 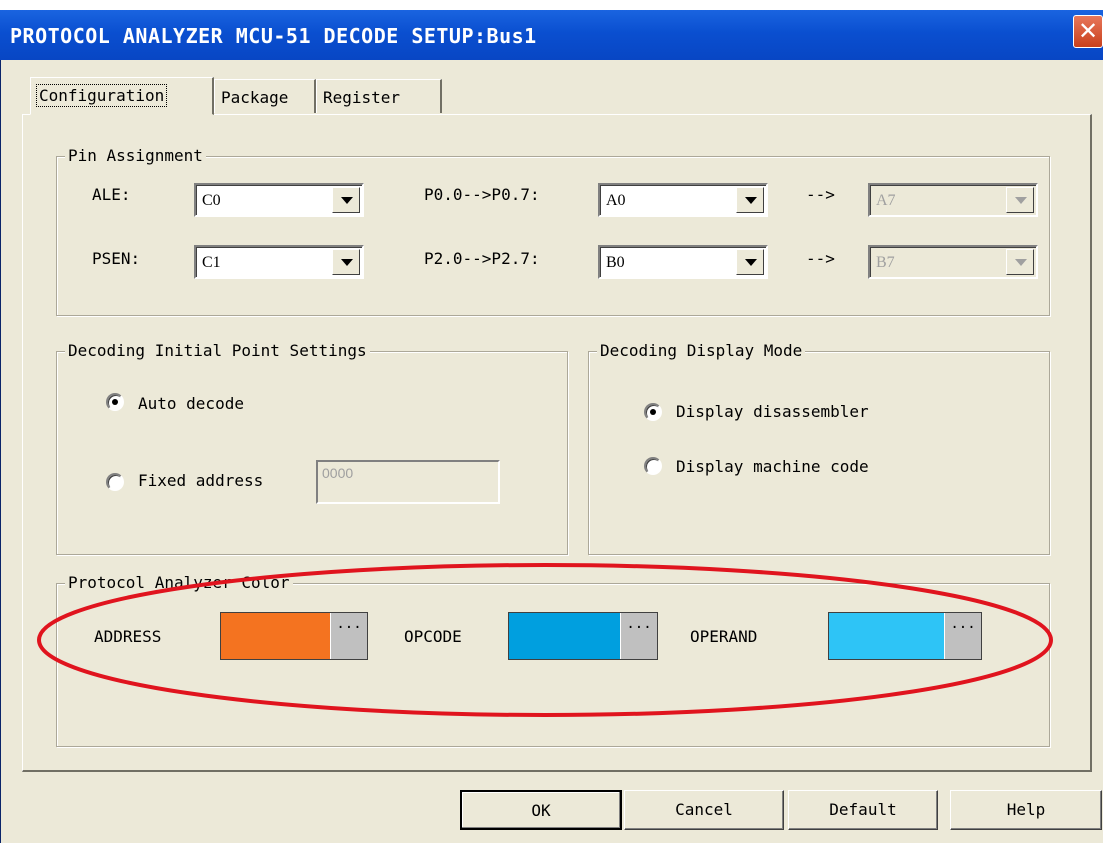 I want to click on address-color-picker: ···, so click(x=294, y=636).